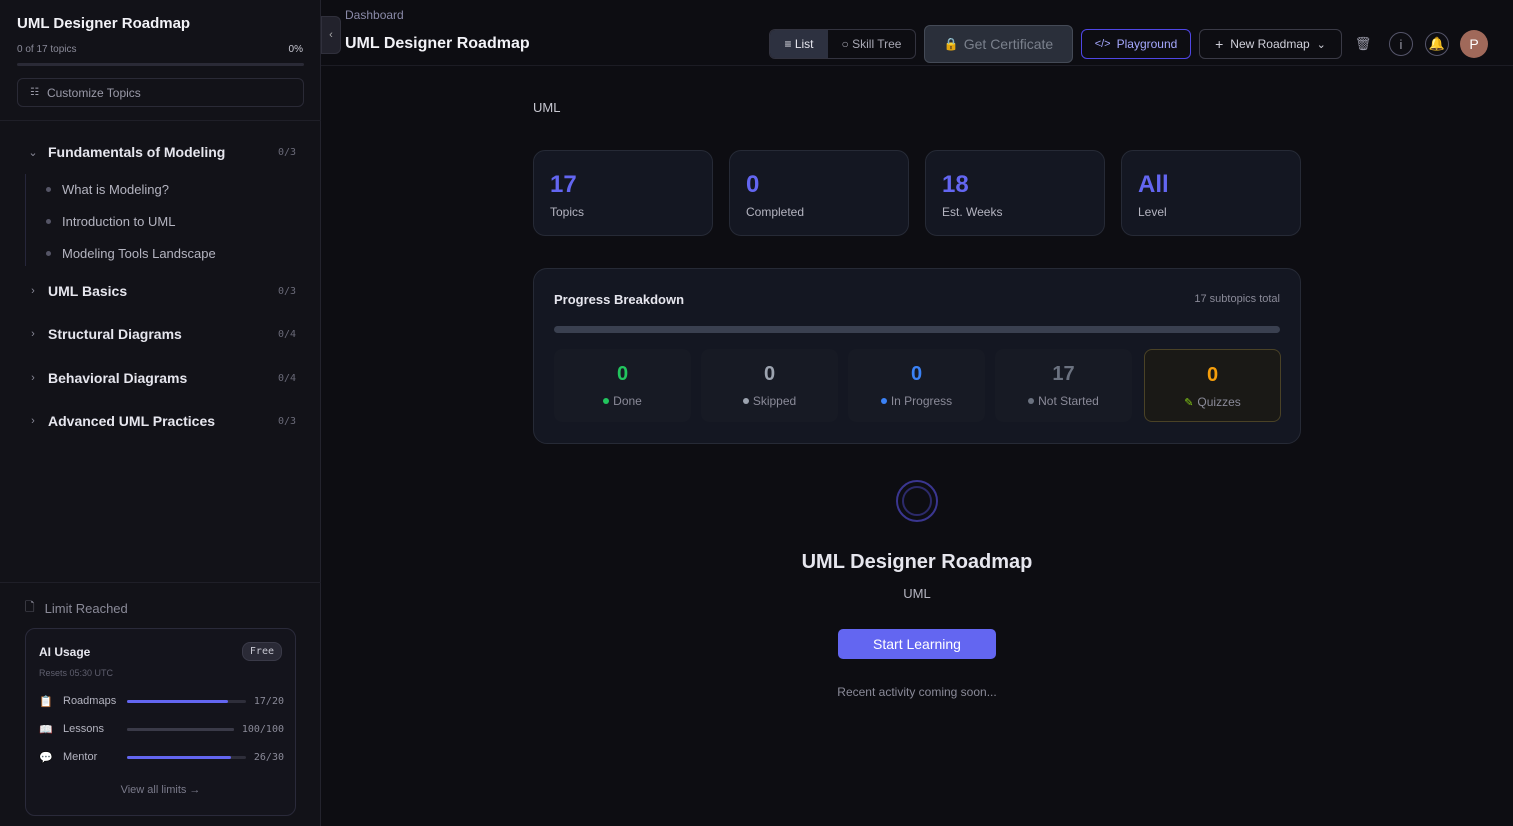 Image resolution: width=1513 pixels, height=826 pixels. What do you see at coordinates (33, 152) in the screenshot?
I see `chevron-down-icon: ⌄` at bounding box center [33, 152].